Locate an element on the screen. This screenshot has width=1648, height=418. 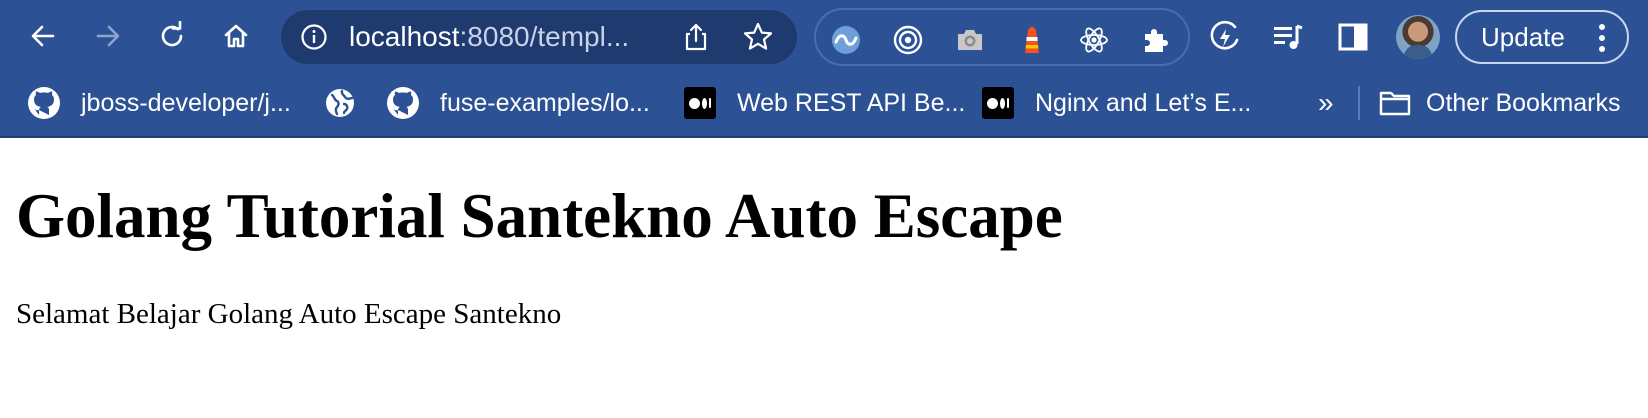
info-icon is located at coordinates (314, 37).